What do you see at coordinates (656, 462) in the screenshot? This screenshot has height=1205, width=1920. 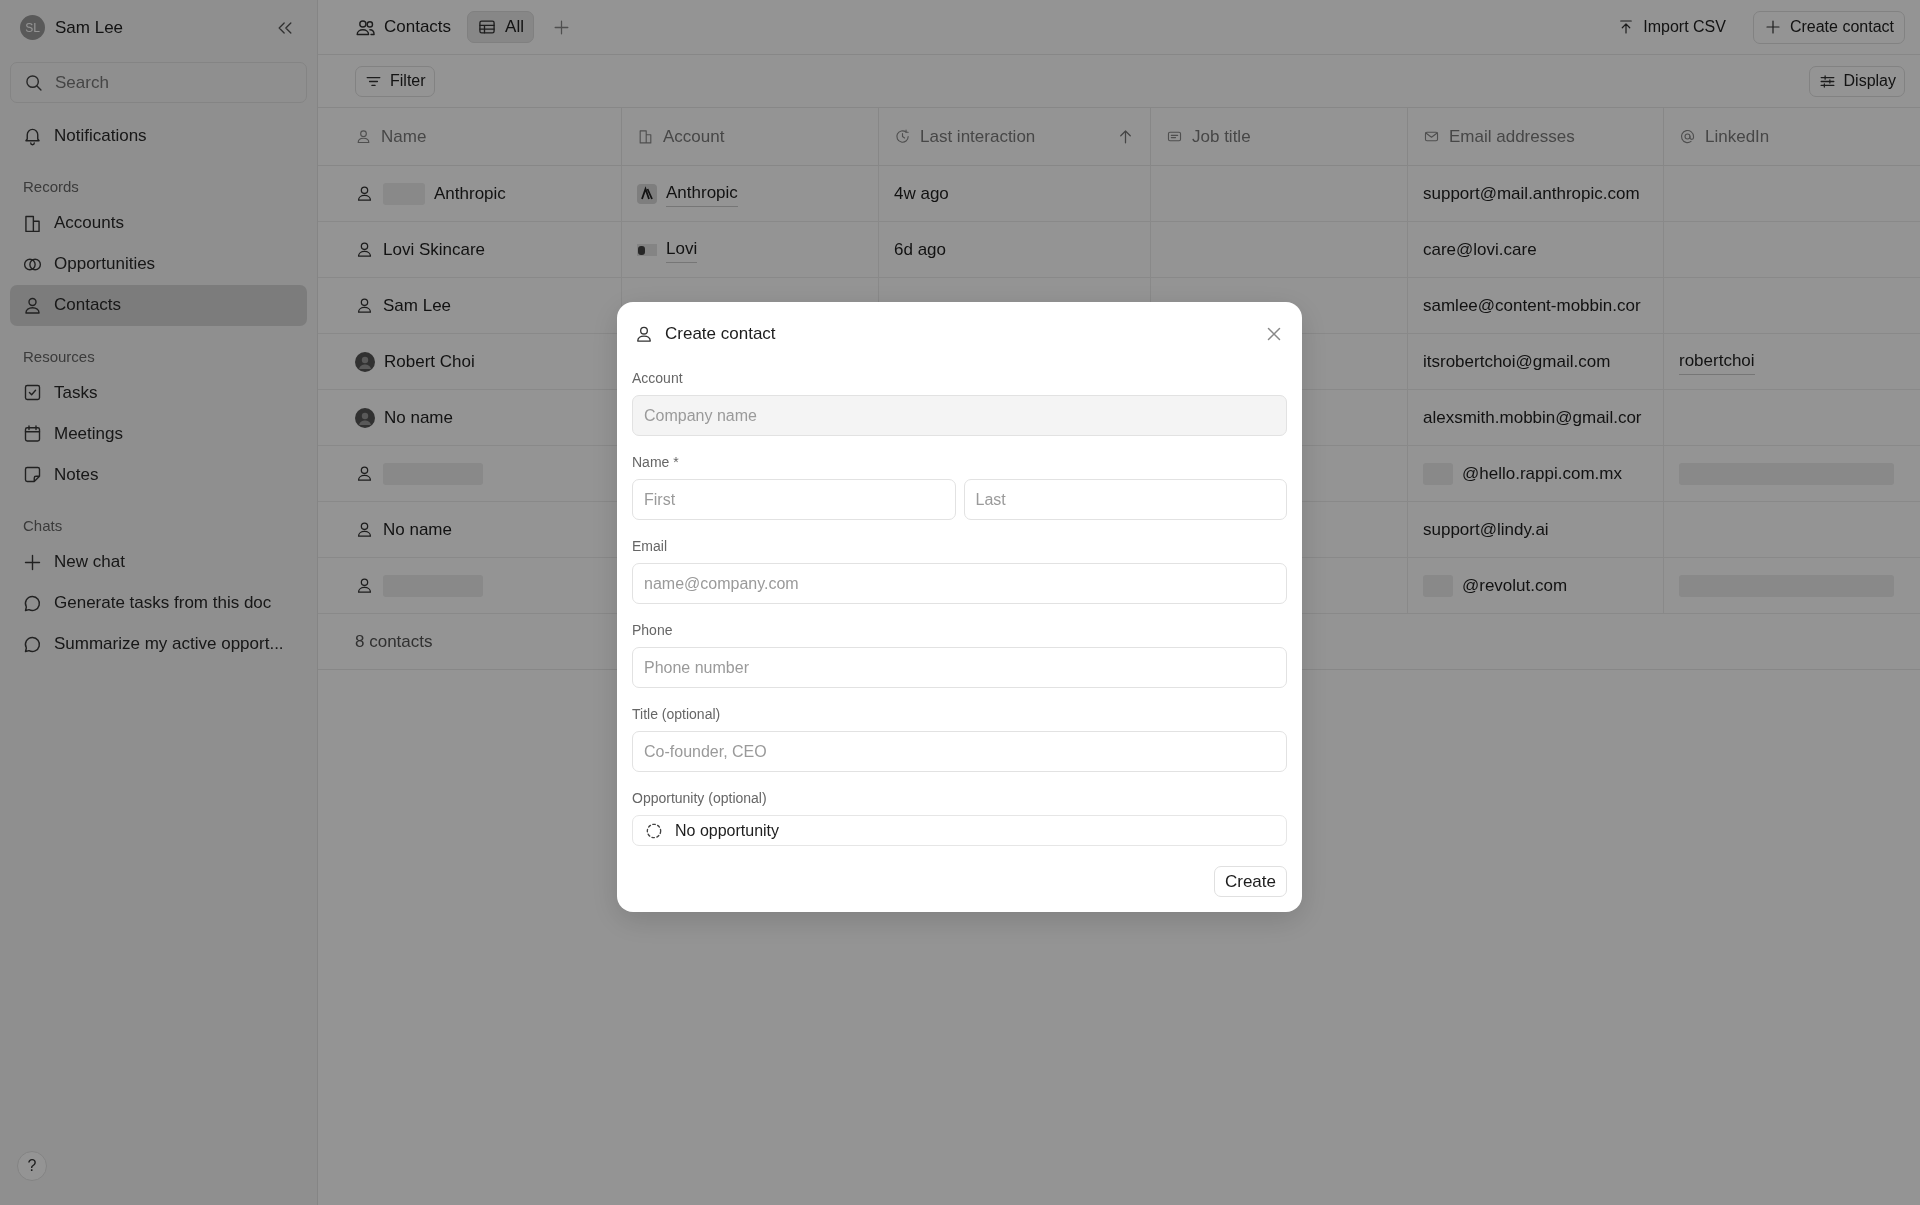 I see `field-label: Name *` at bounding box center [656, 462].